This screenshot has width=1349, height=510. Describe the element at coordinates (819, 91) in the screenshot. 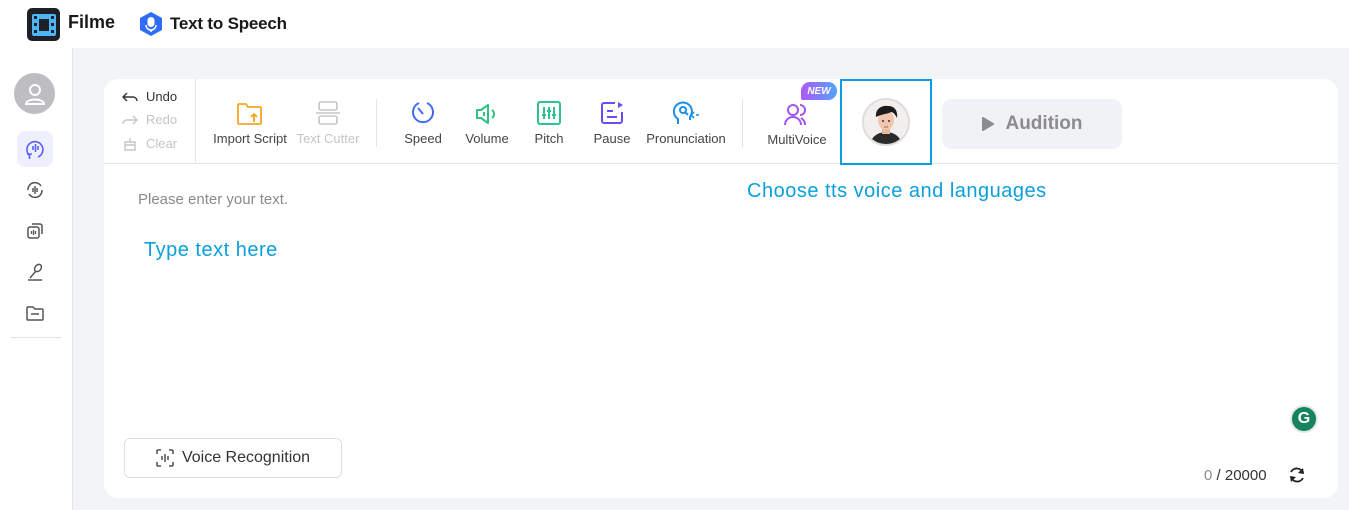

I see `new-badge: NEW` at that location.